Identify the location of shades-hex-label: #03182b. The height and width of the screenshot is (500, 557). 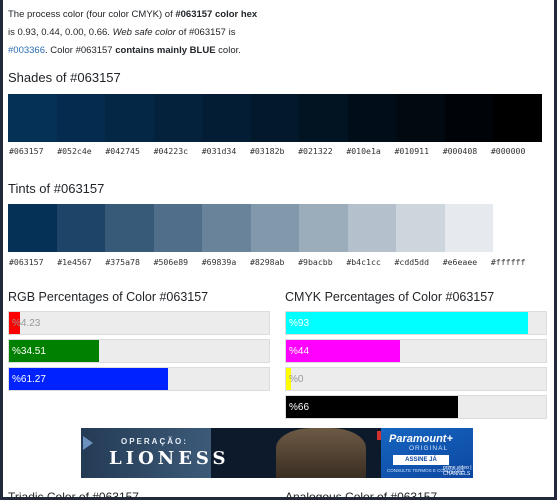
(267, 151).